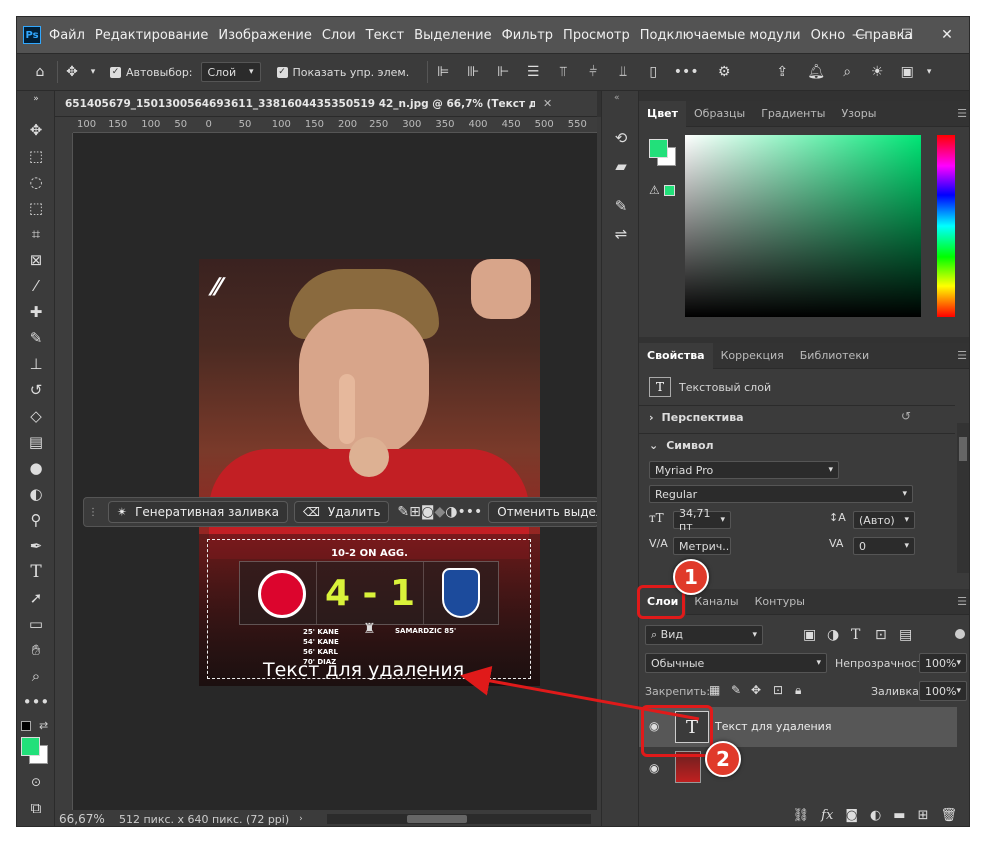 The image size is (986, 841). What do you see at coordinates (36, 520) in the screenshot?
I see `burn-tool-icon: ⚲` at bounding box center [36, 520].